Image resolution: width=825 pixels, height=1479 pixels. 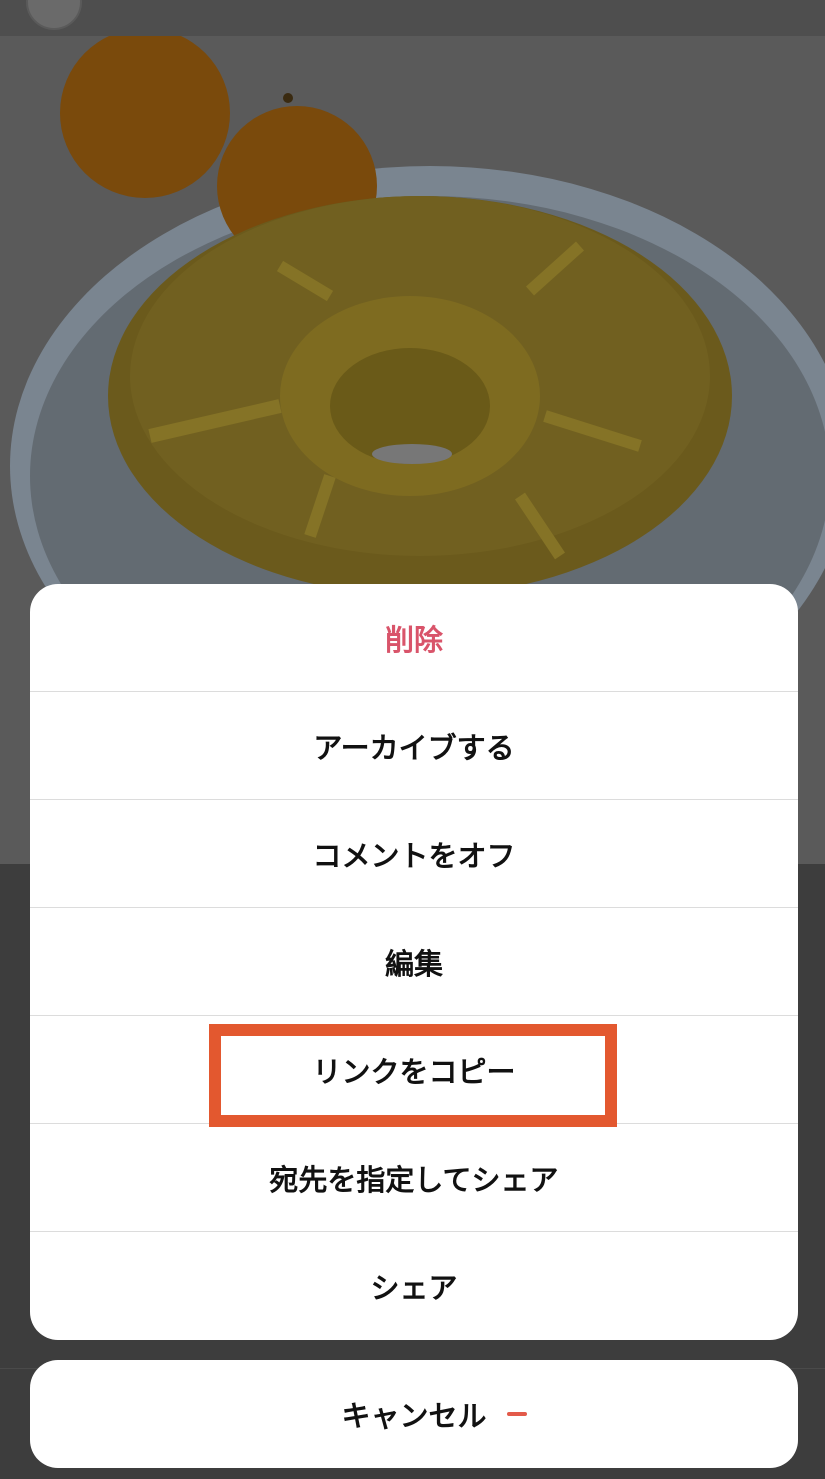 What do you see at coordinates (412, 18) in the screenshot?
I see `post-header` at bounding box center [412, 18].